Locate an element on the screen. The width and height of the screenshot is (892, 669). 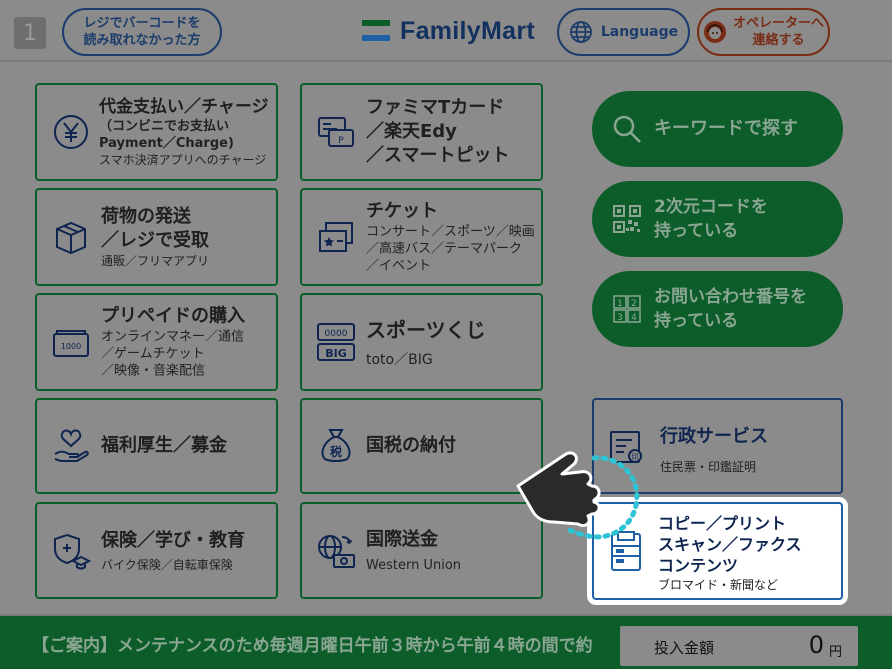
remittance-title: 国際送金 is located at coordinates (402, 539).